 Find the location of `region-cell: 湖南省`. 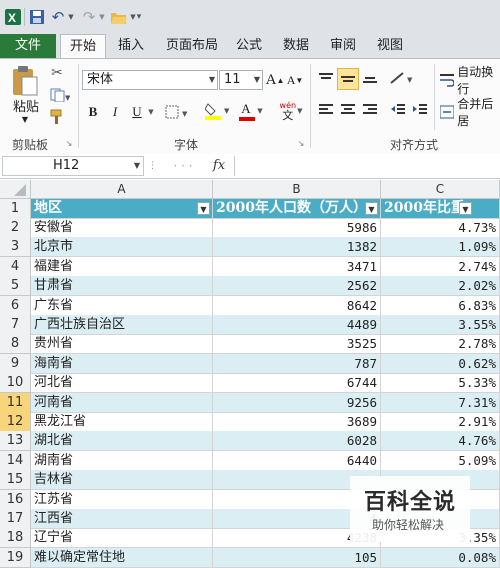

region-cell: 湖南省 is located at coordinates (122, 461).